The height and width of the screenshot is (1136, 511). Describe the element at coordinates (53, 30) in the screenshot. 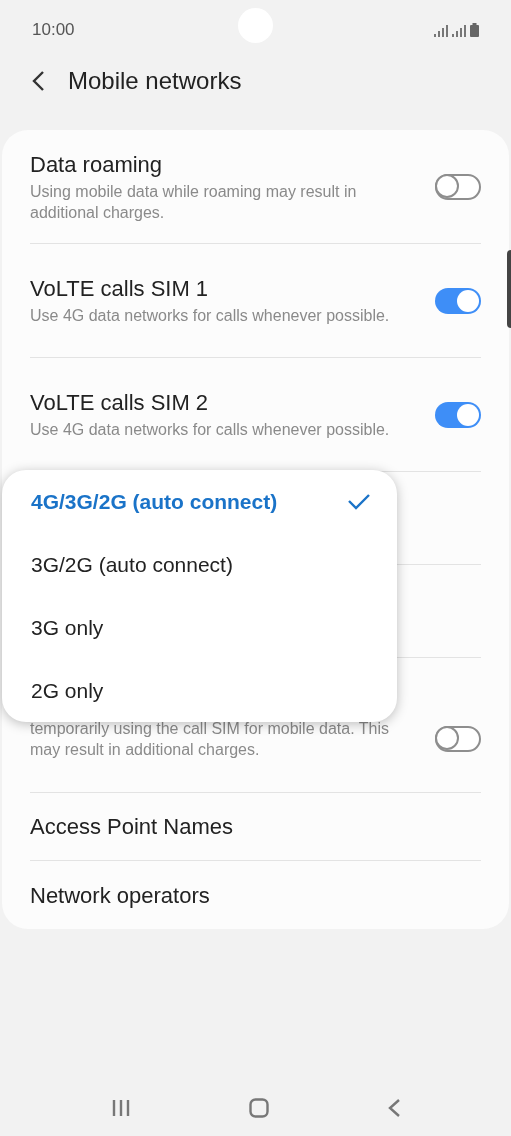

I see `status-time: 10:00` at that location.